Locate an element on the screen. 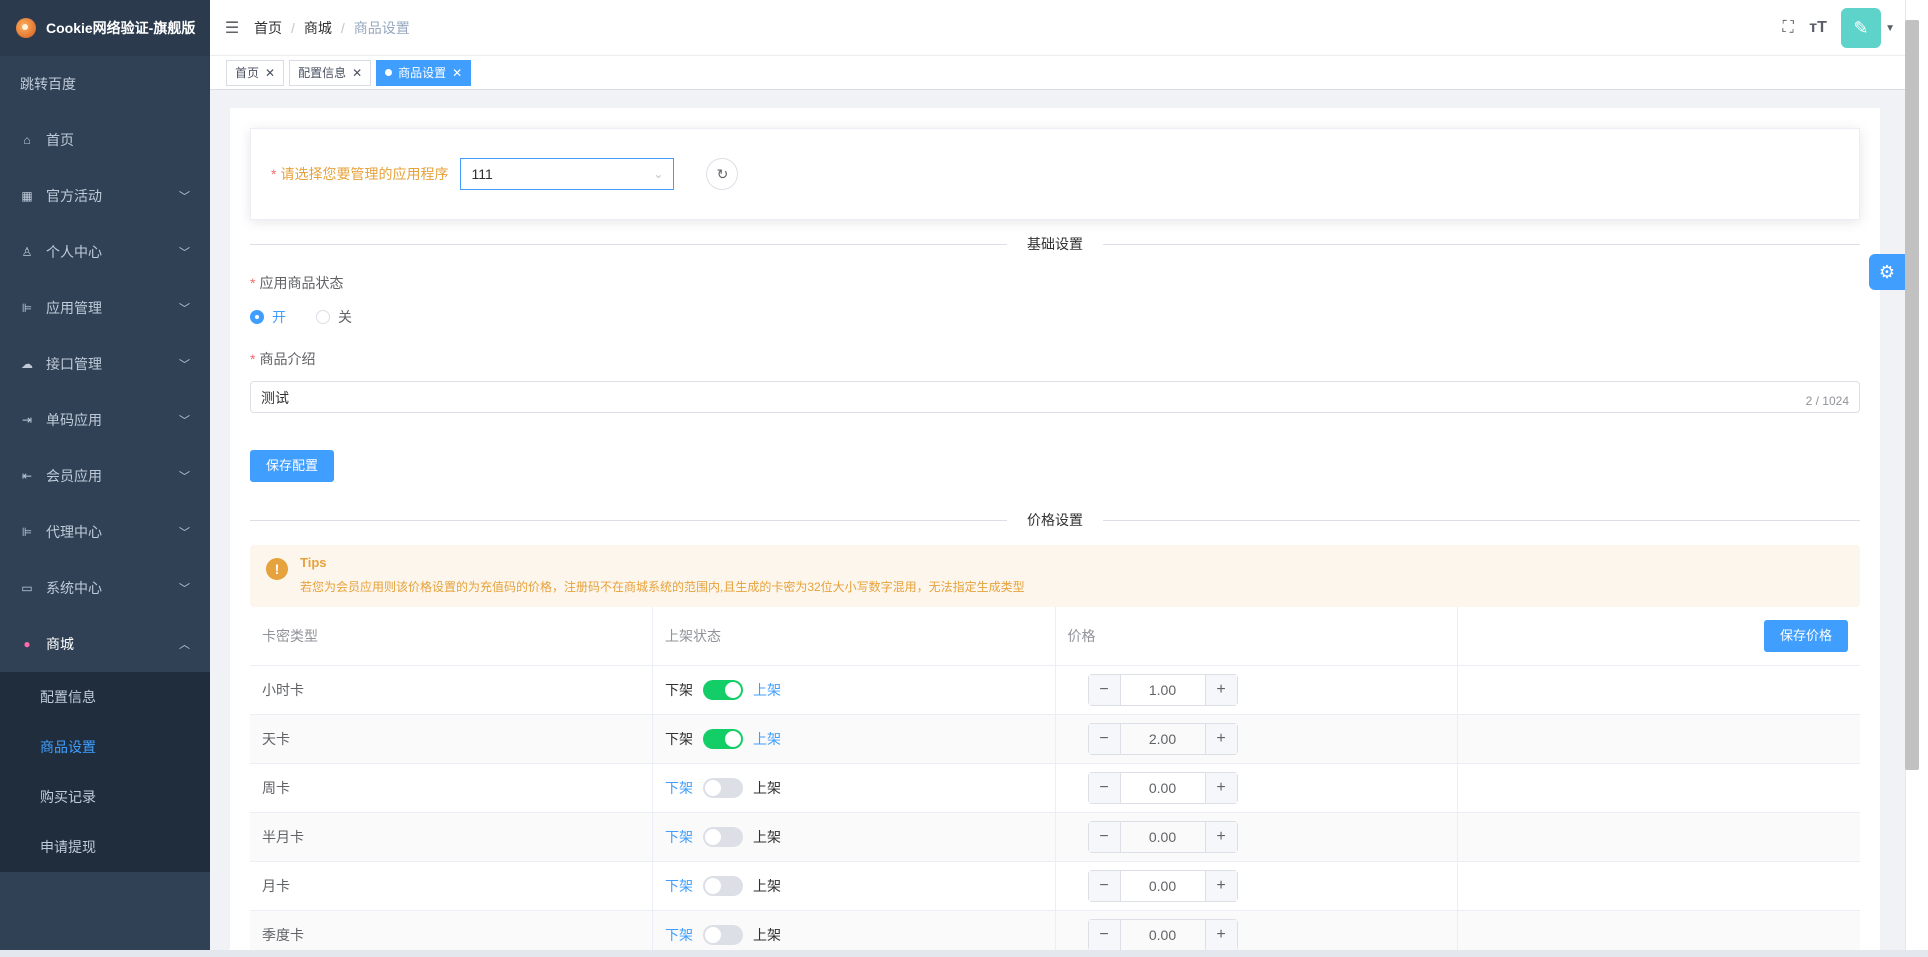 This screenshot has width=1928, height=957. card-type: 月卡 is located at coordinates (451, 886).